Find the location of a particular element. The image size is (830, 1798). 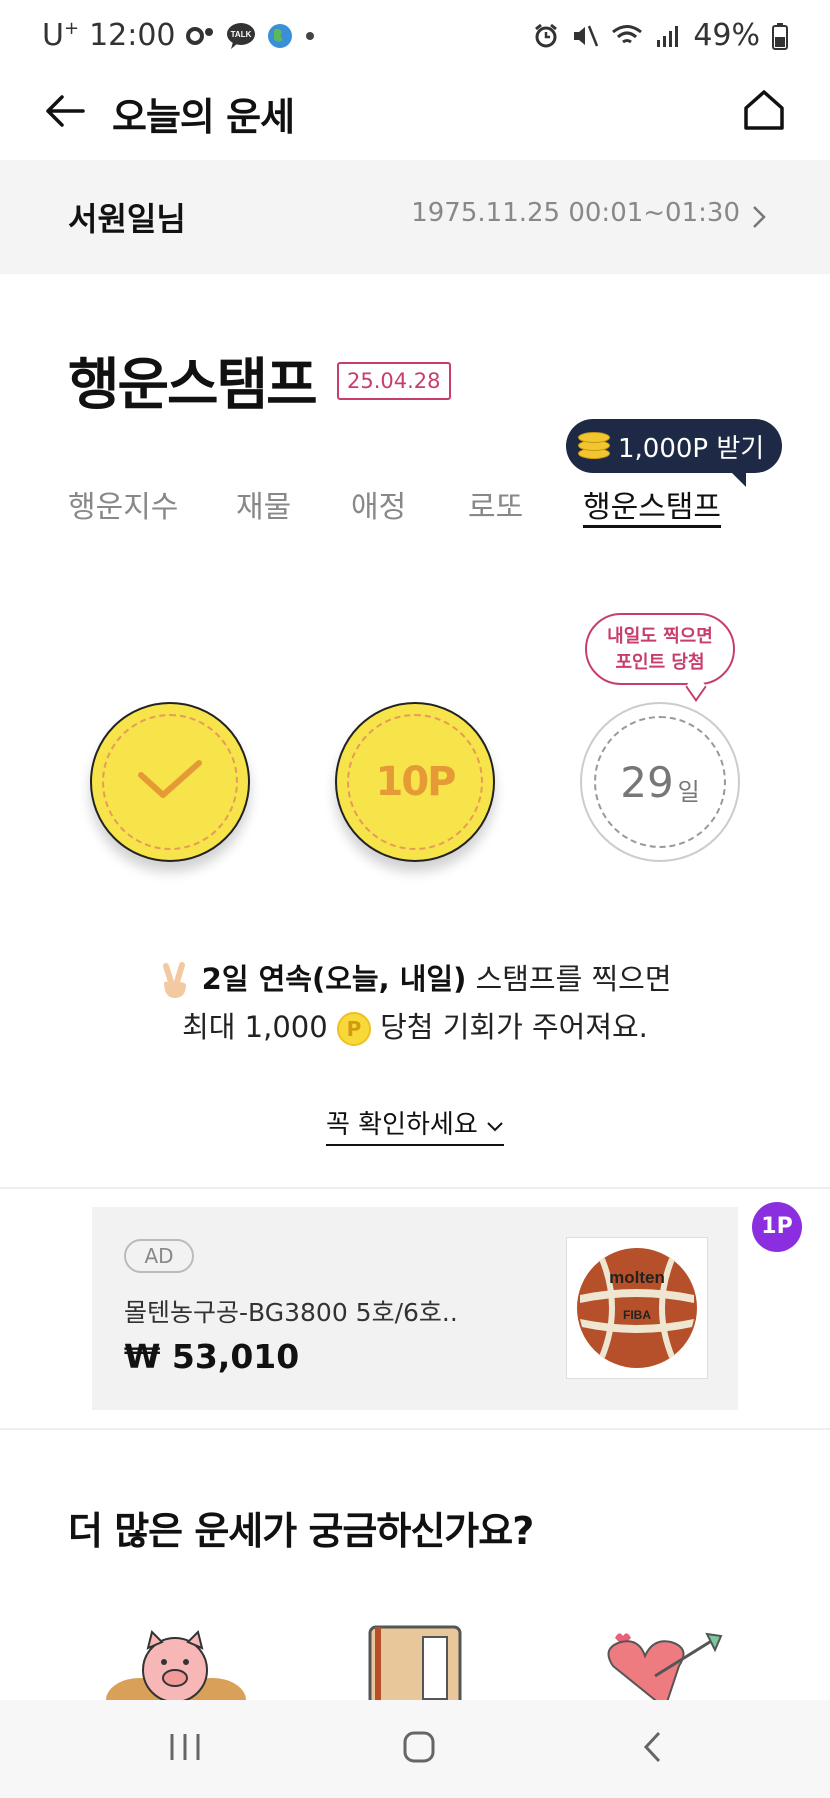

status-bar: U+ 12:00 TALK 49% is located at coordinates (415, 38).